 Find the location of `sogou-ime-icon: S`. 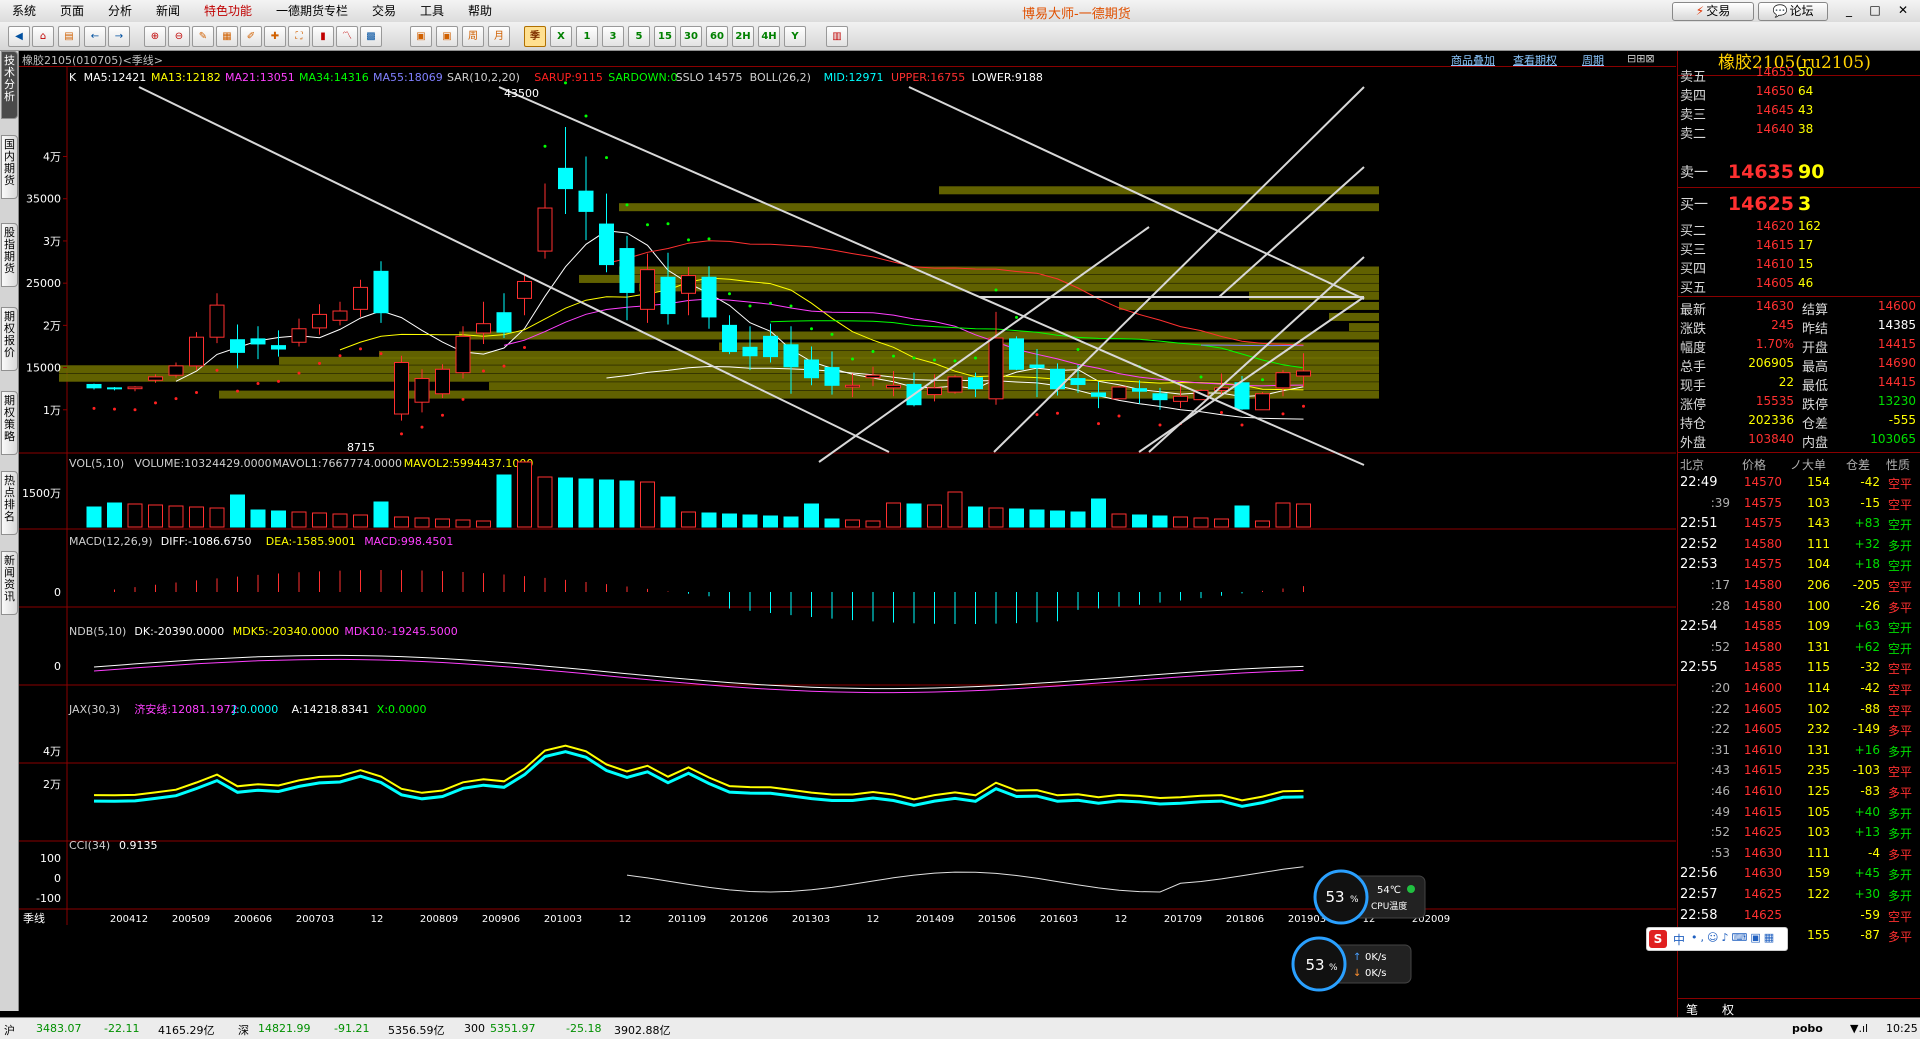

sogou-ime-icon: S is located at coordinates (1658, 939).